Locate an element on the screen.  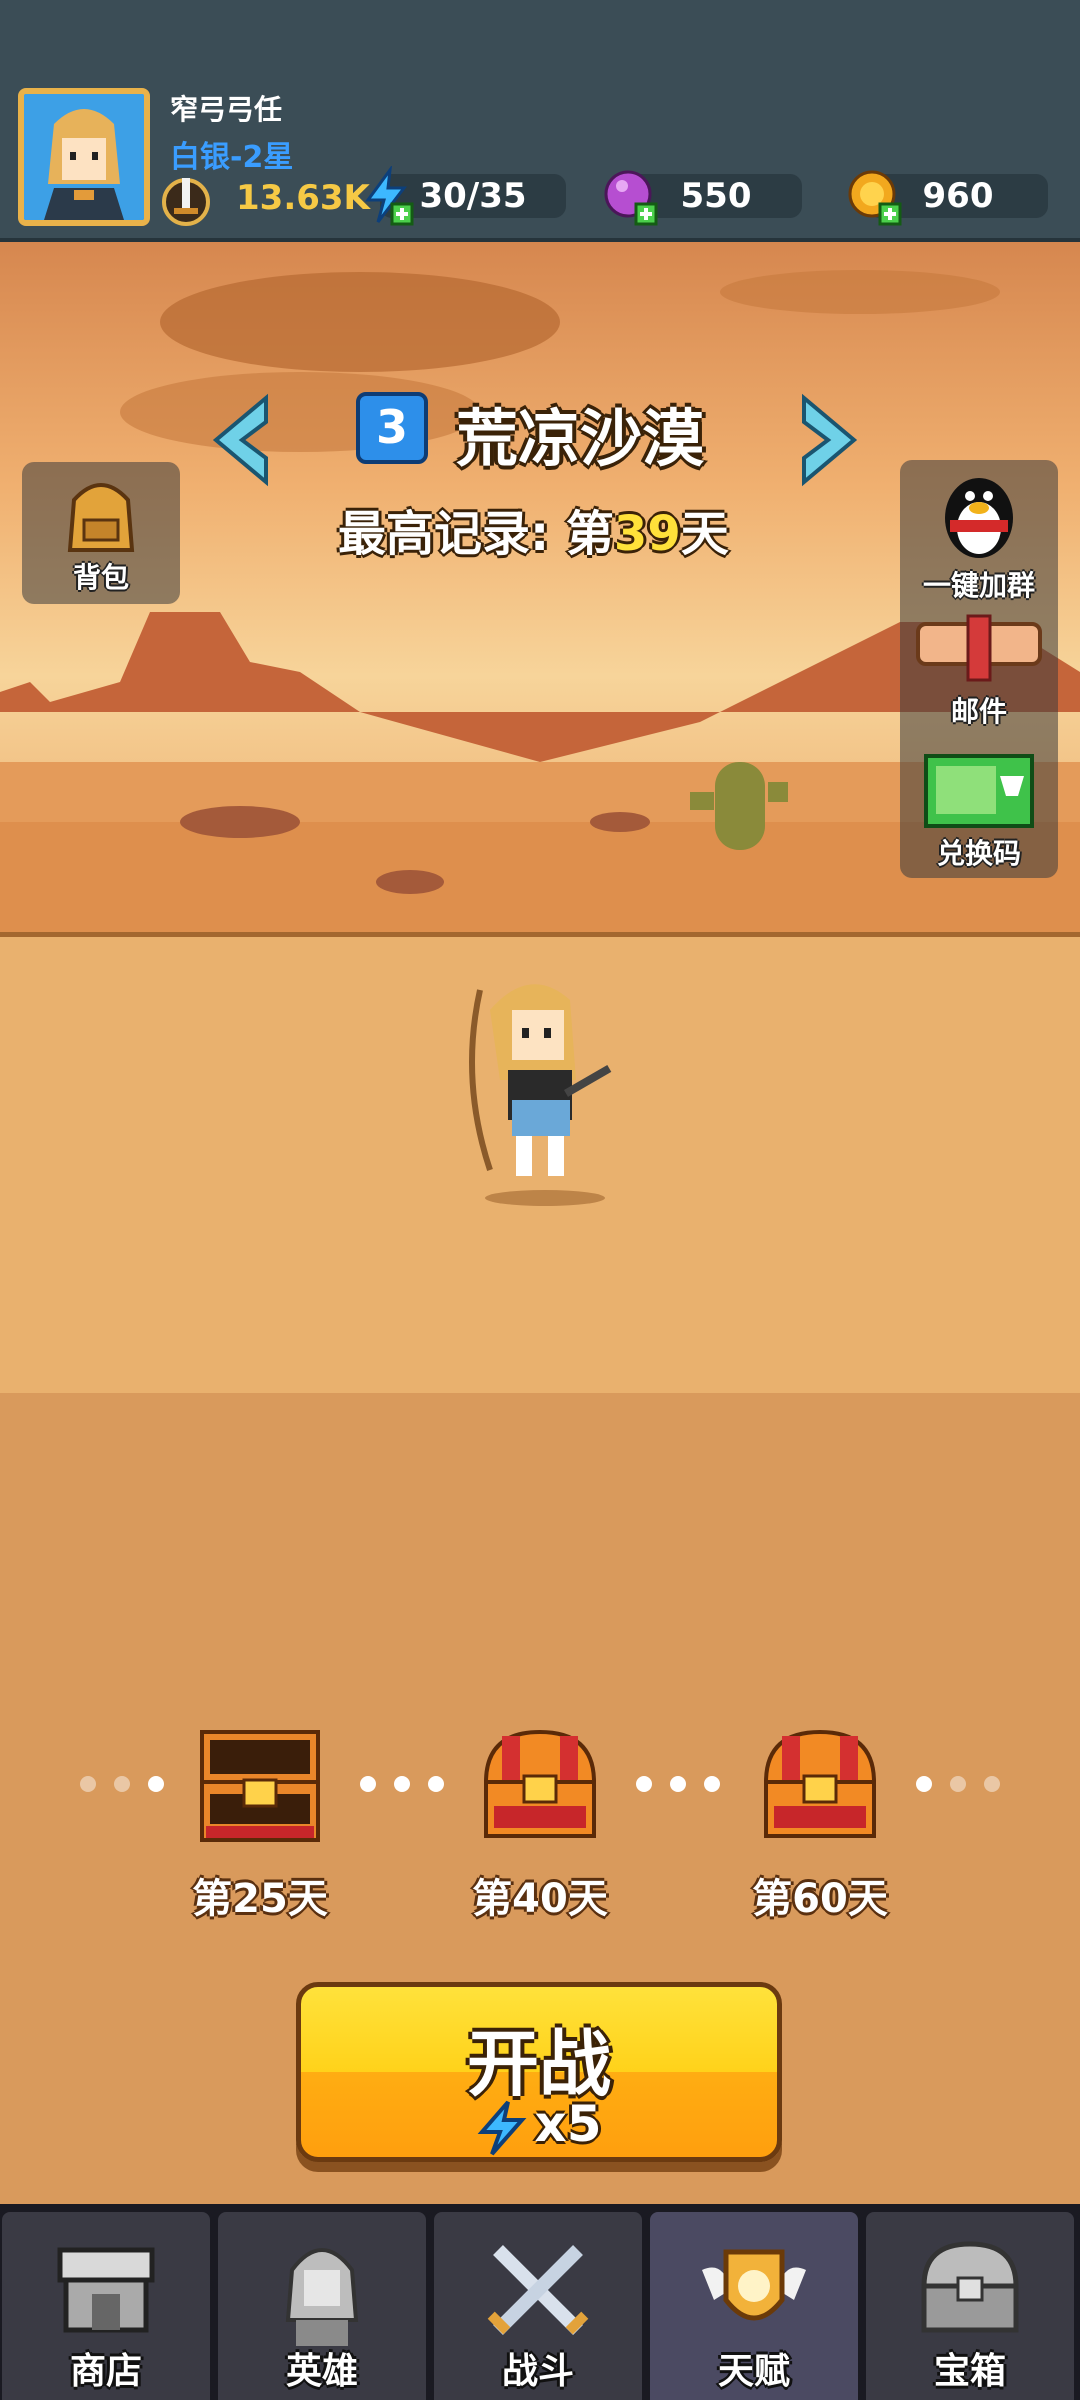
bottom-navigation: 商店 英雄 战斗 天赋 宝箱 is located at coordinates (540, 2302).